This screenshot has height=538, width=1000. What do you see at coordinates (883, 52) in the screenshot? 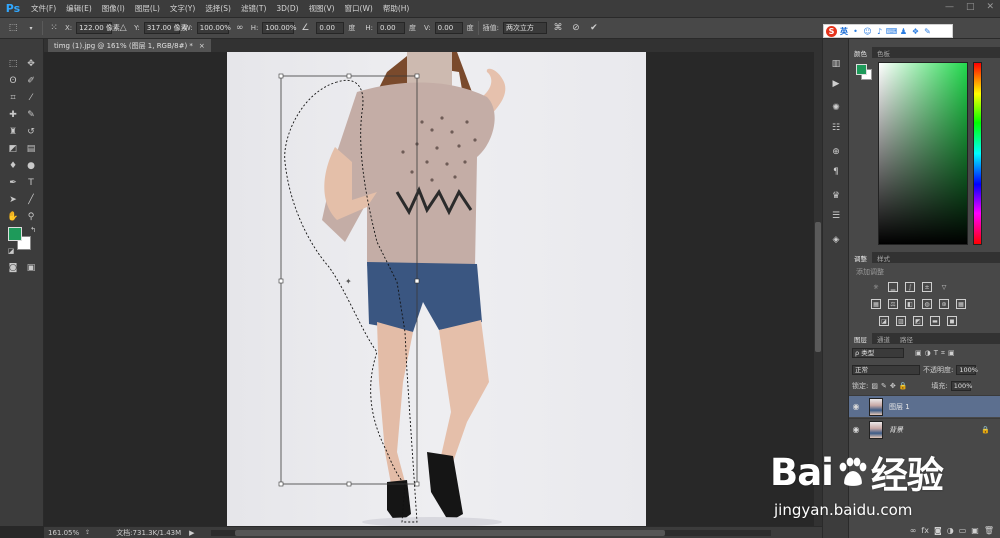
I see `tab-swatches: 色板` at bounding box center [883, 52].